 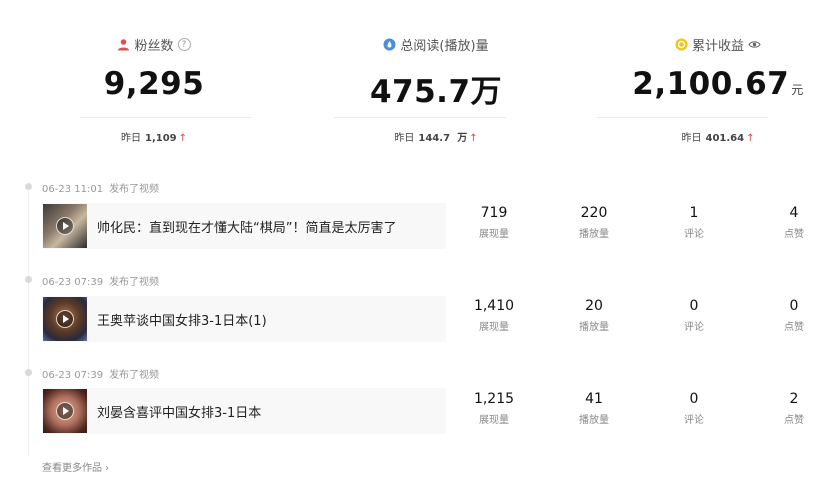 I want to click on stat-yesterday: 昨日 401.64 ↑, so click(x=718, y=138).